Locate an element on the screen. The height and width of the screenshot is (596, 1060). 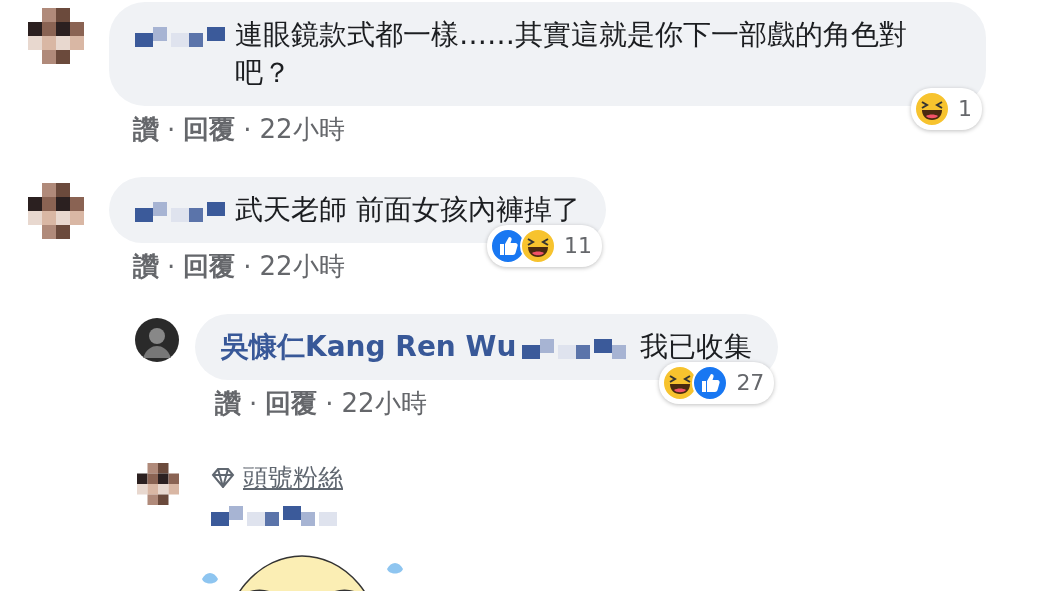
avatar is located at coordinates (157, 340).